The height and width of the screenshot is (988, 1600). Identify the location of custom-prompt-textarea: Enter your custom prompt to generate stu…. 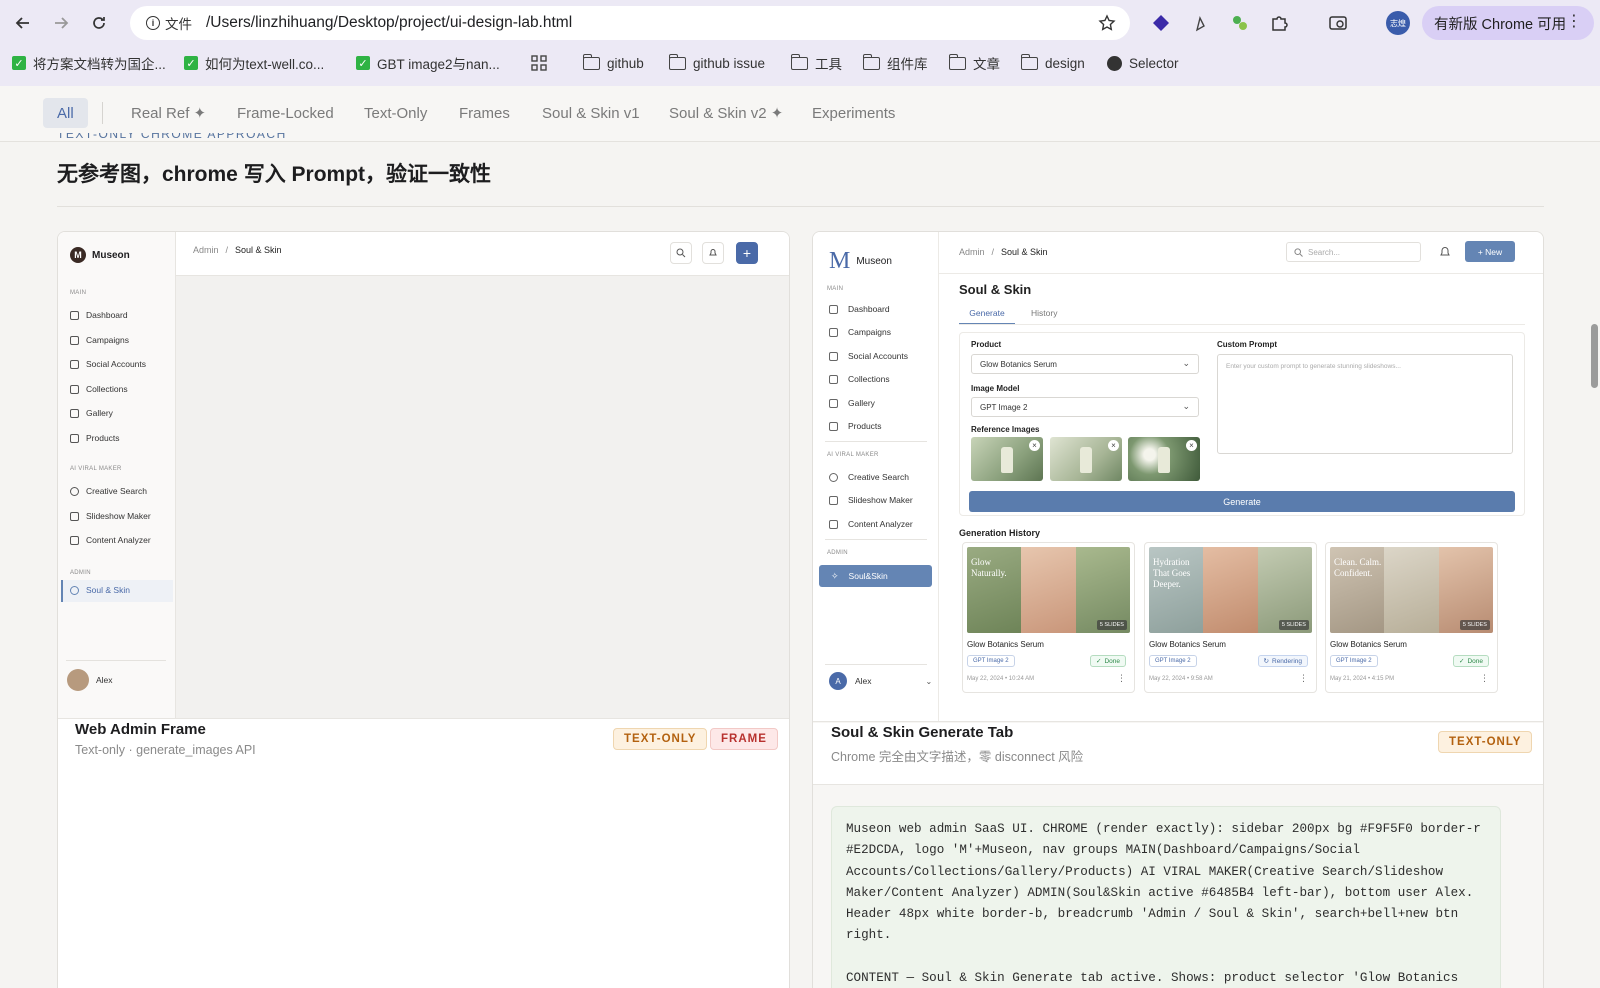
(1365, 404).